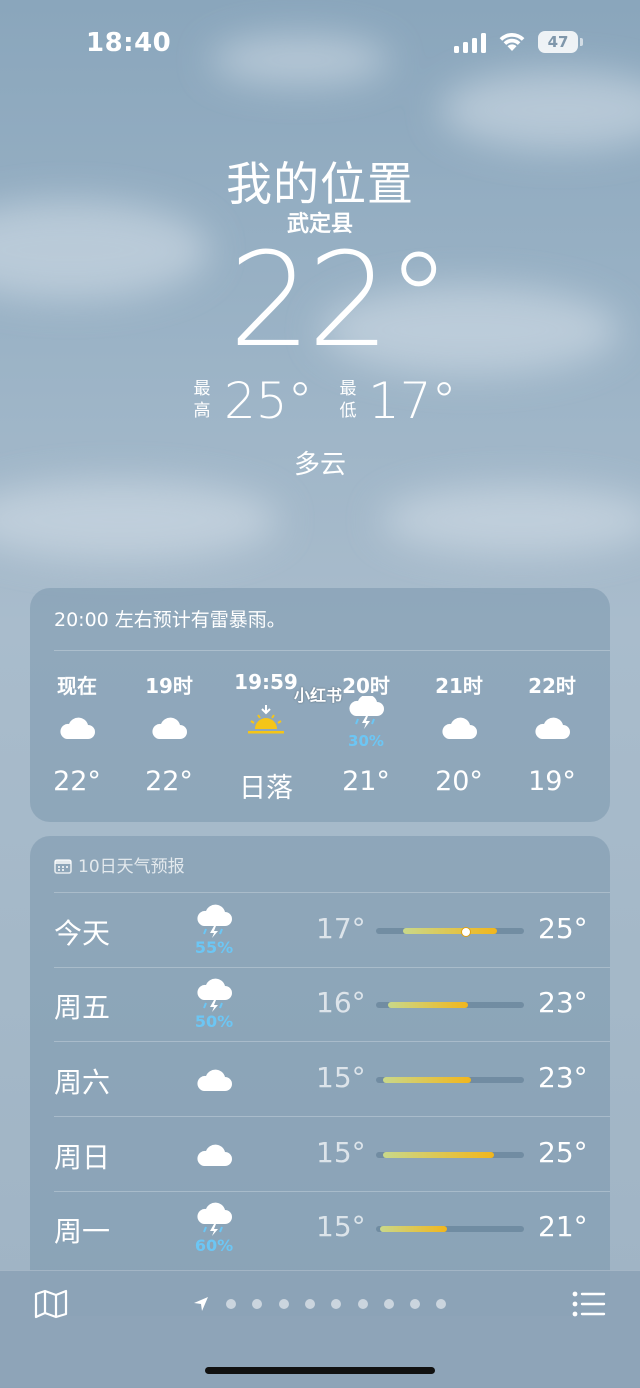 The height and width of the screenshot is (1388, 640). I want to click on day-row: 今天 55% 17° 25°, so click(320, 931).